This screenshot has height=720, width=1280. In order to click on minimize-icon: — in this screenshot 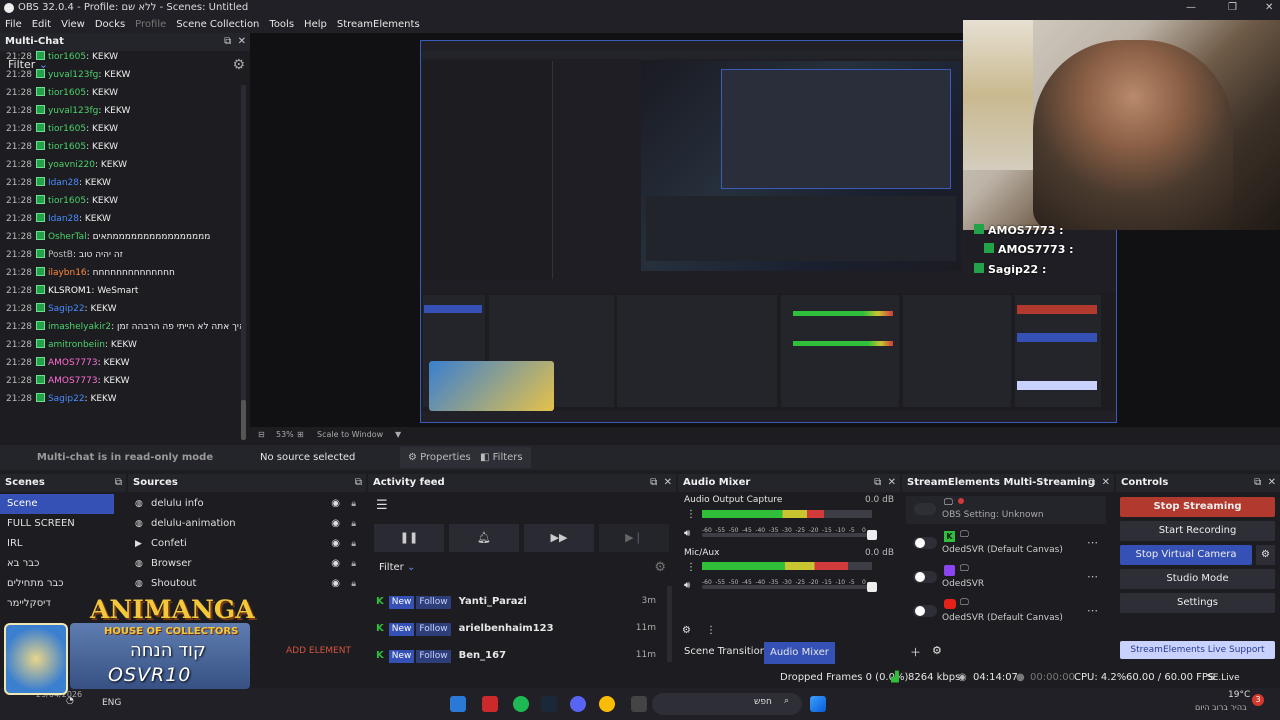, I will do `click(1191, 8)`.